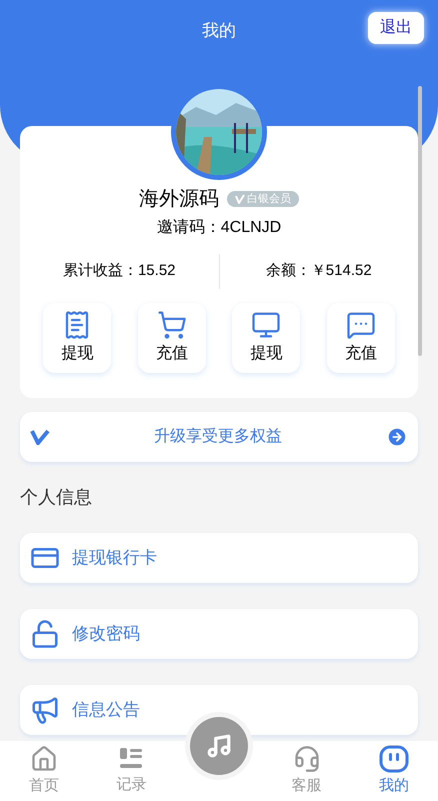 The image size is (438, 801). I want to click on headset-icon, so click(306, 758).